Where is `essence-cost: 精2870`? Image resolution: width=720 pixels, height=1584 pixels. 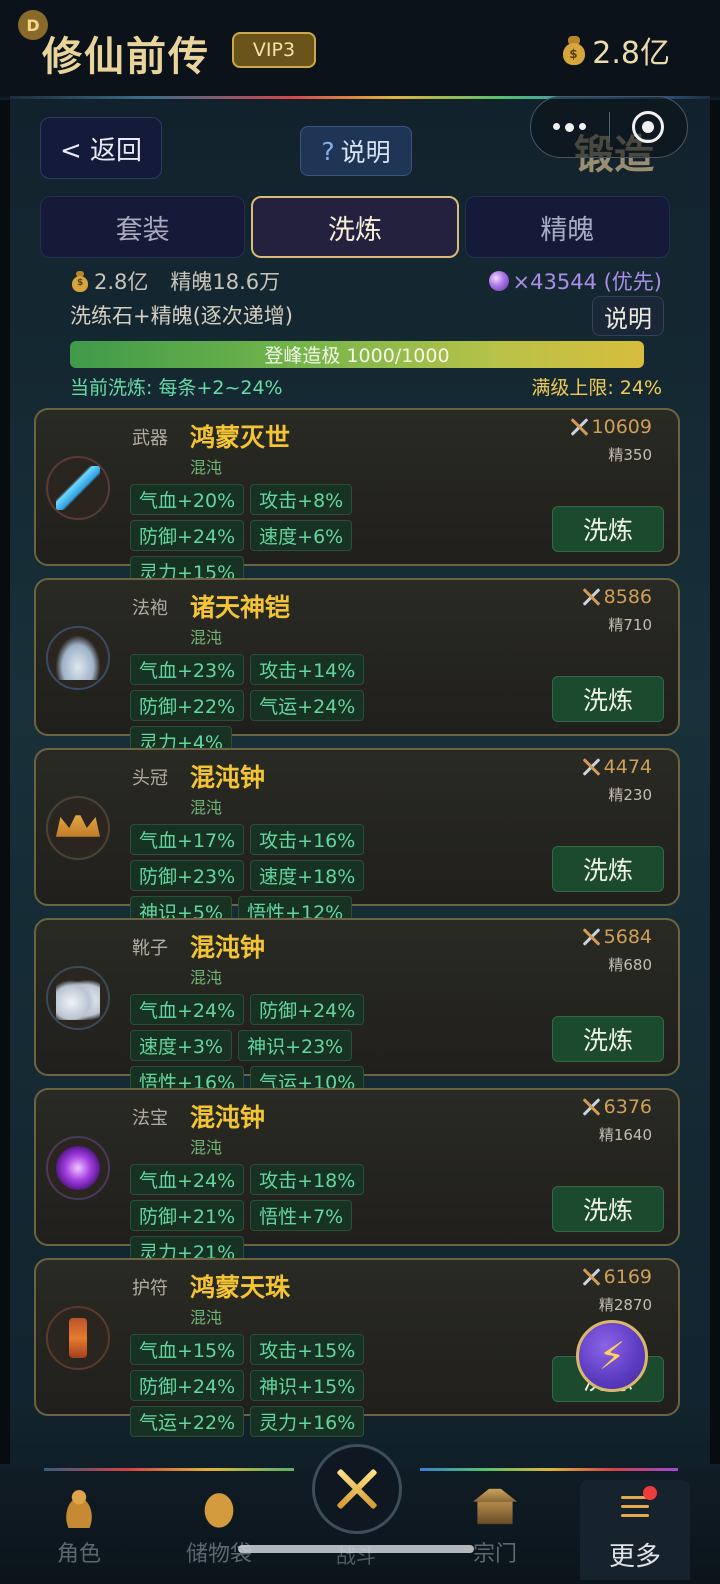
essence-cost: 精2870 is located at coordinates (625, 1305).